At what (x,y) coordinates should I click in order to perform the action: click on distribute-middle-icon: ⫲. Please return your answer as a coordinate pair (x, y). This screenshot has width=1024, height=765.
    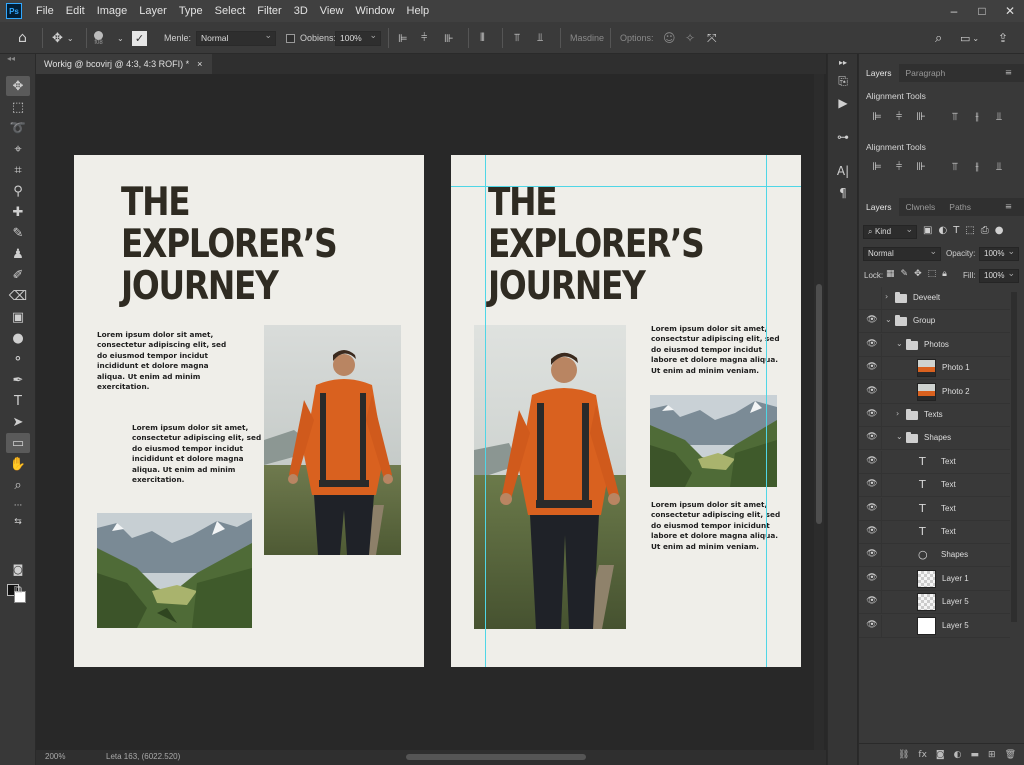
    Looking at the image, I should click on (977, 167).